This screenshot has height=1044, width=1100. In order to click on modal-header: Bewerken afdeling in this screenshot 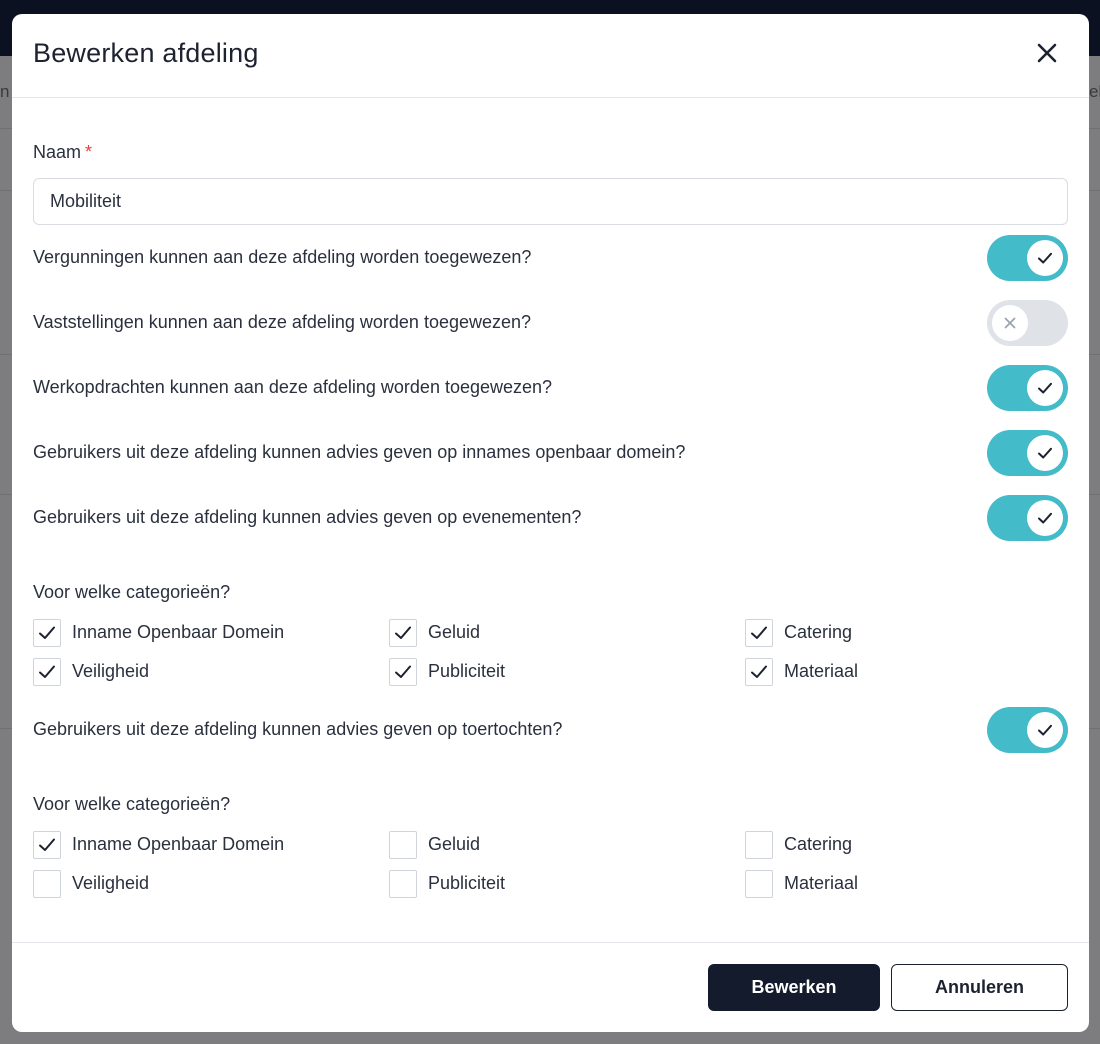, I will do `click(550, 56)`.